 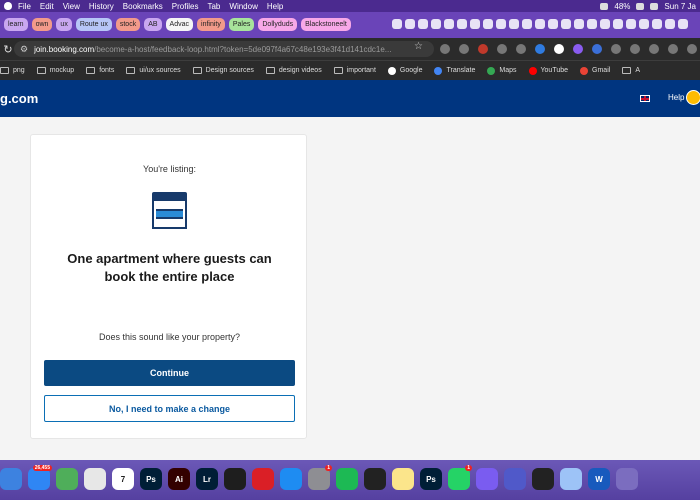 I want to click on teams-icon, so click(x=515, y=479).